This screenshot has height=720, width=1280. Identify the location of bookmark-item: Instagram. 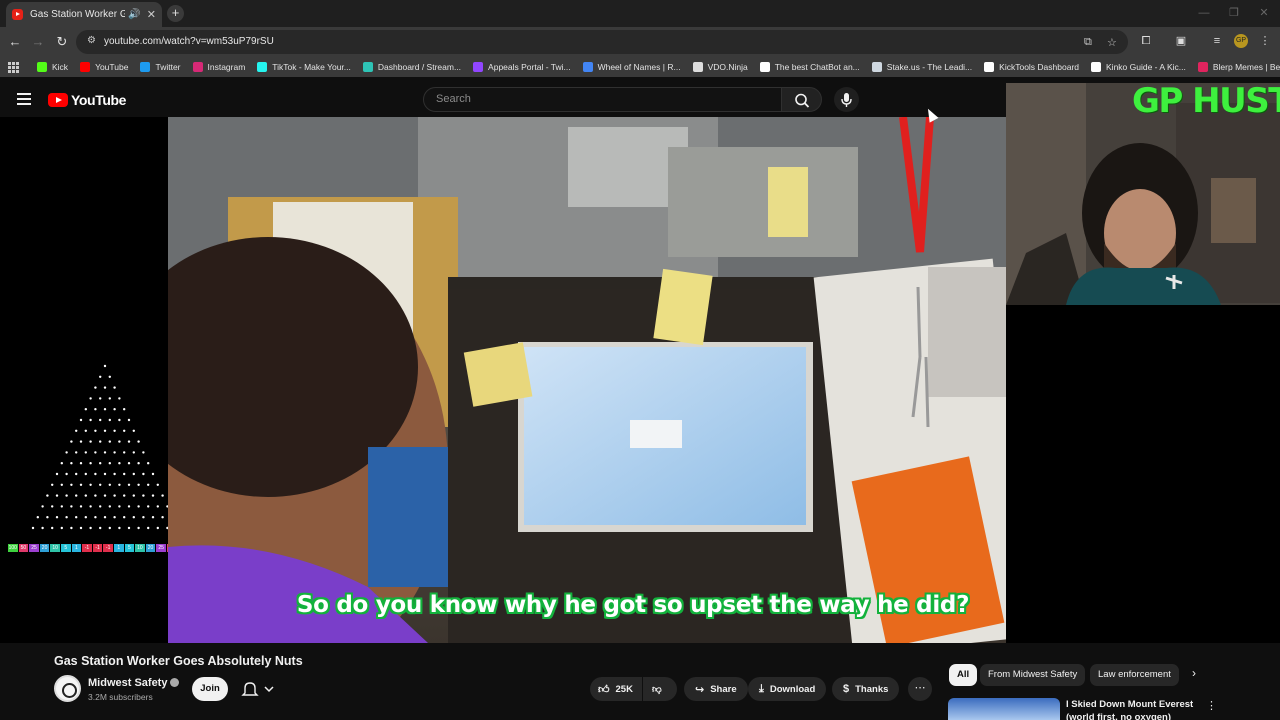
(218, 67).